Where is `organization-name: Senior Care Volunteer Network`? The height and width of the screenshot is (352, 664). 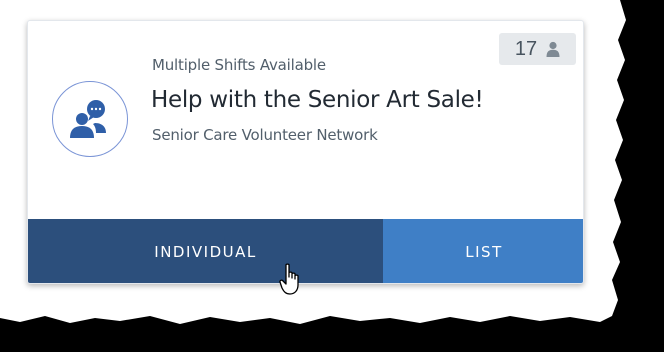 organization-name: Senior Care Volunteer Network is located at coordinates (265, 135).